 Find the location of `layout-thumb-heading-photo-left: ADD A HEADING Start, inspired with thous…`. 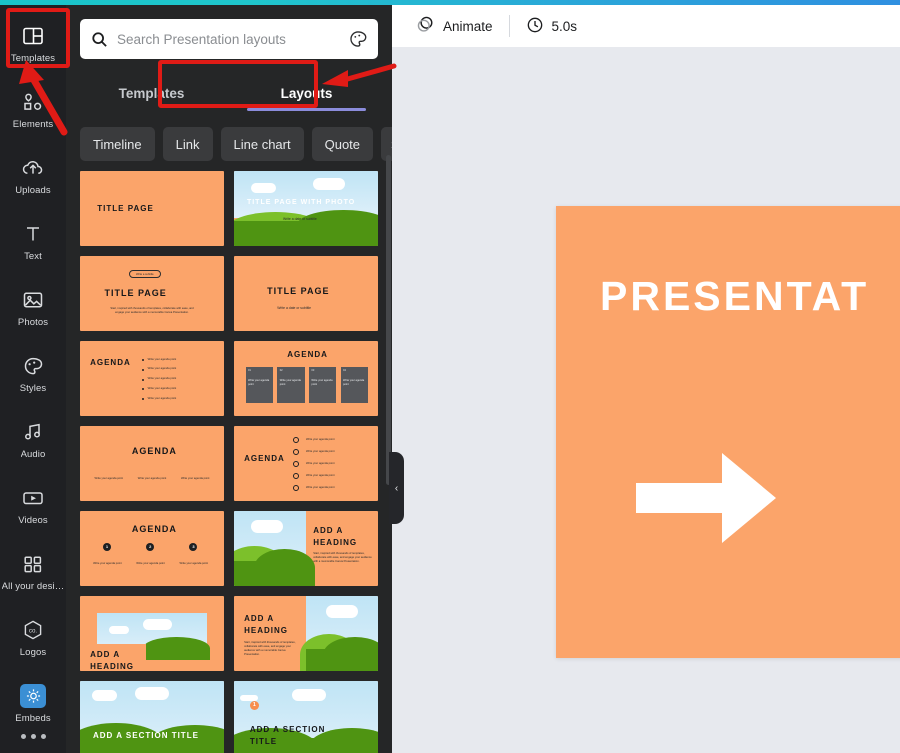

layout-thumb-heading-photo-left: ADD A HEADING Start, inspired with thous… is located at coordinates (306, 549).